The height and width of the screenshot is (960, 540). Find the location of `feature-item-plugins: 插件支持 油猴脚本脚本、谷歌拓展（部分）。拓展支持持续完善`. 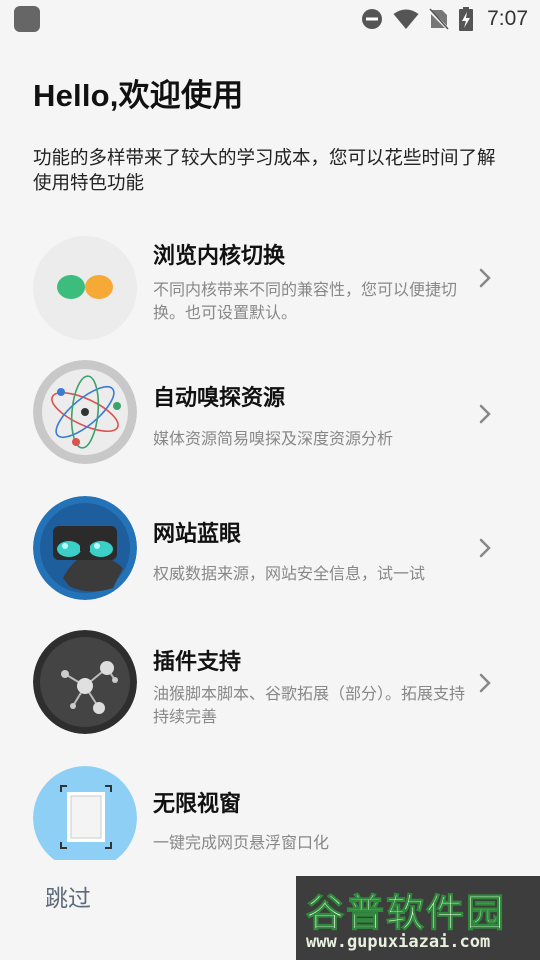

feature-item-plugins: 插件支持 油猴脚本脚本、谷歌拓展（部分）。拓展支持持续完善 is located at coordinates (270, 688).